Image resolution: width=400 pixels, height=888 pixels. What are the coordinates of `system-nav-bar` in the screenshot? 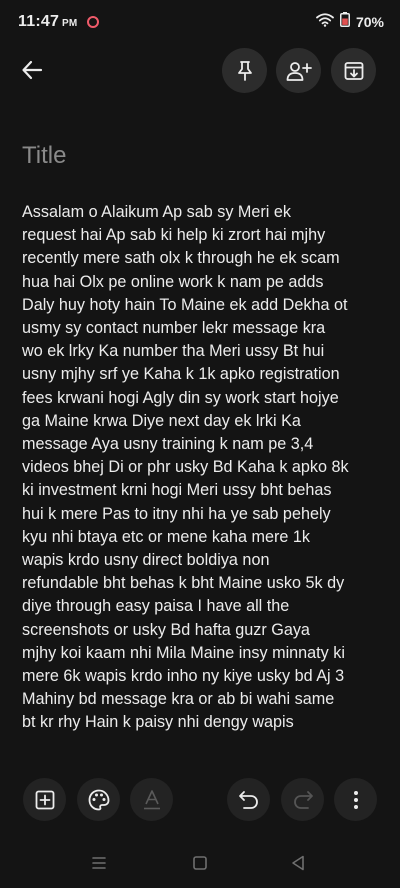 It's located at (200, 864).